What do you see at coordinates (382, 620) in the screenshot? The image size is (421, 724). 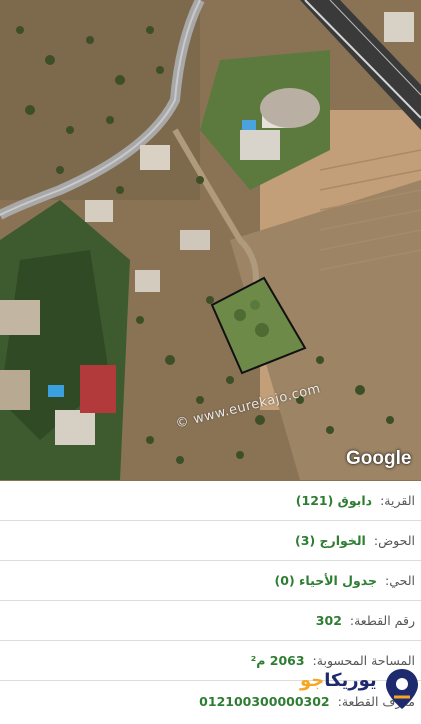 I see `plot-number-label: رقم القطعة:` at bounding box center [382, 620].